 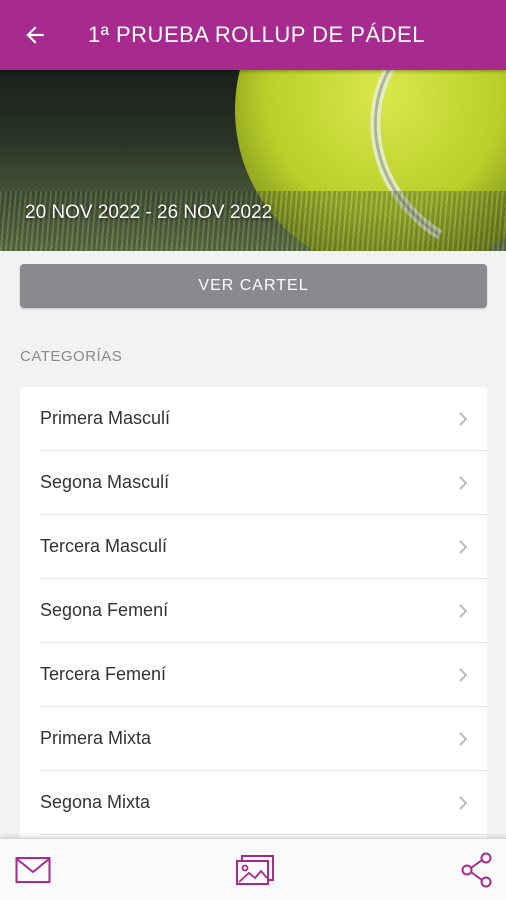 I want to click on list-item: Primera Mixta, so click(x=263, y=739).